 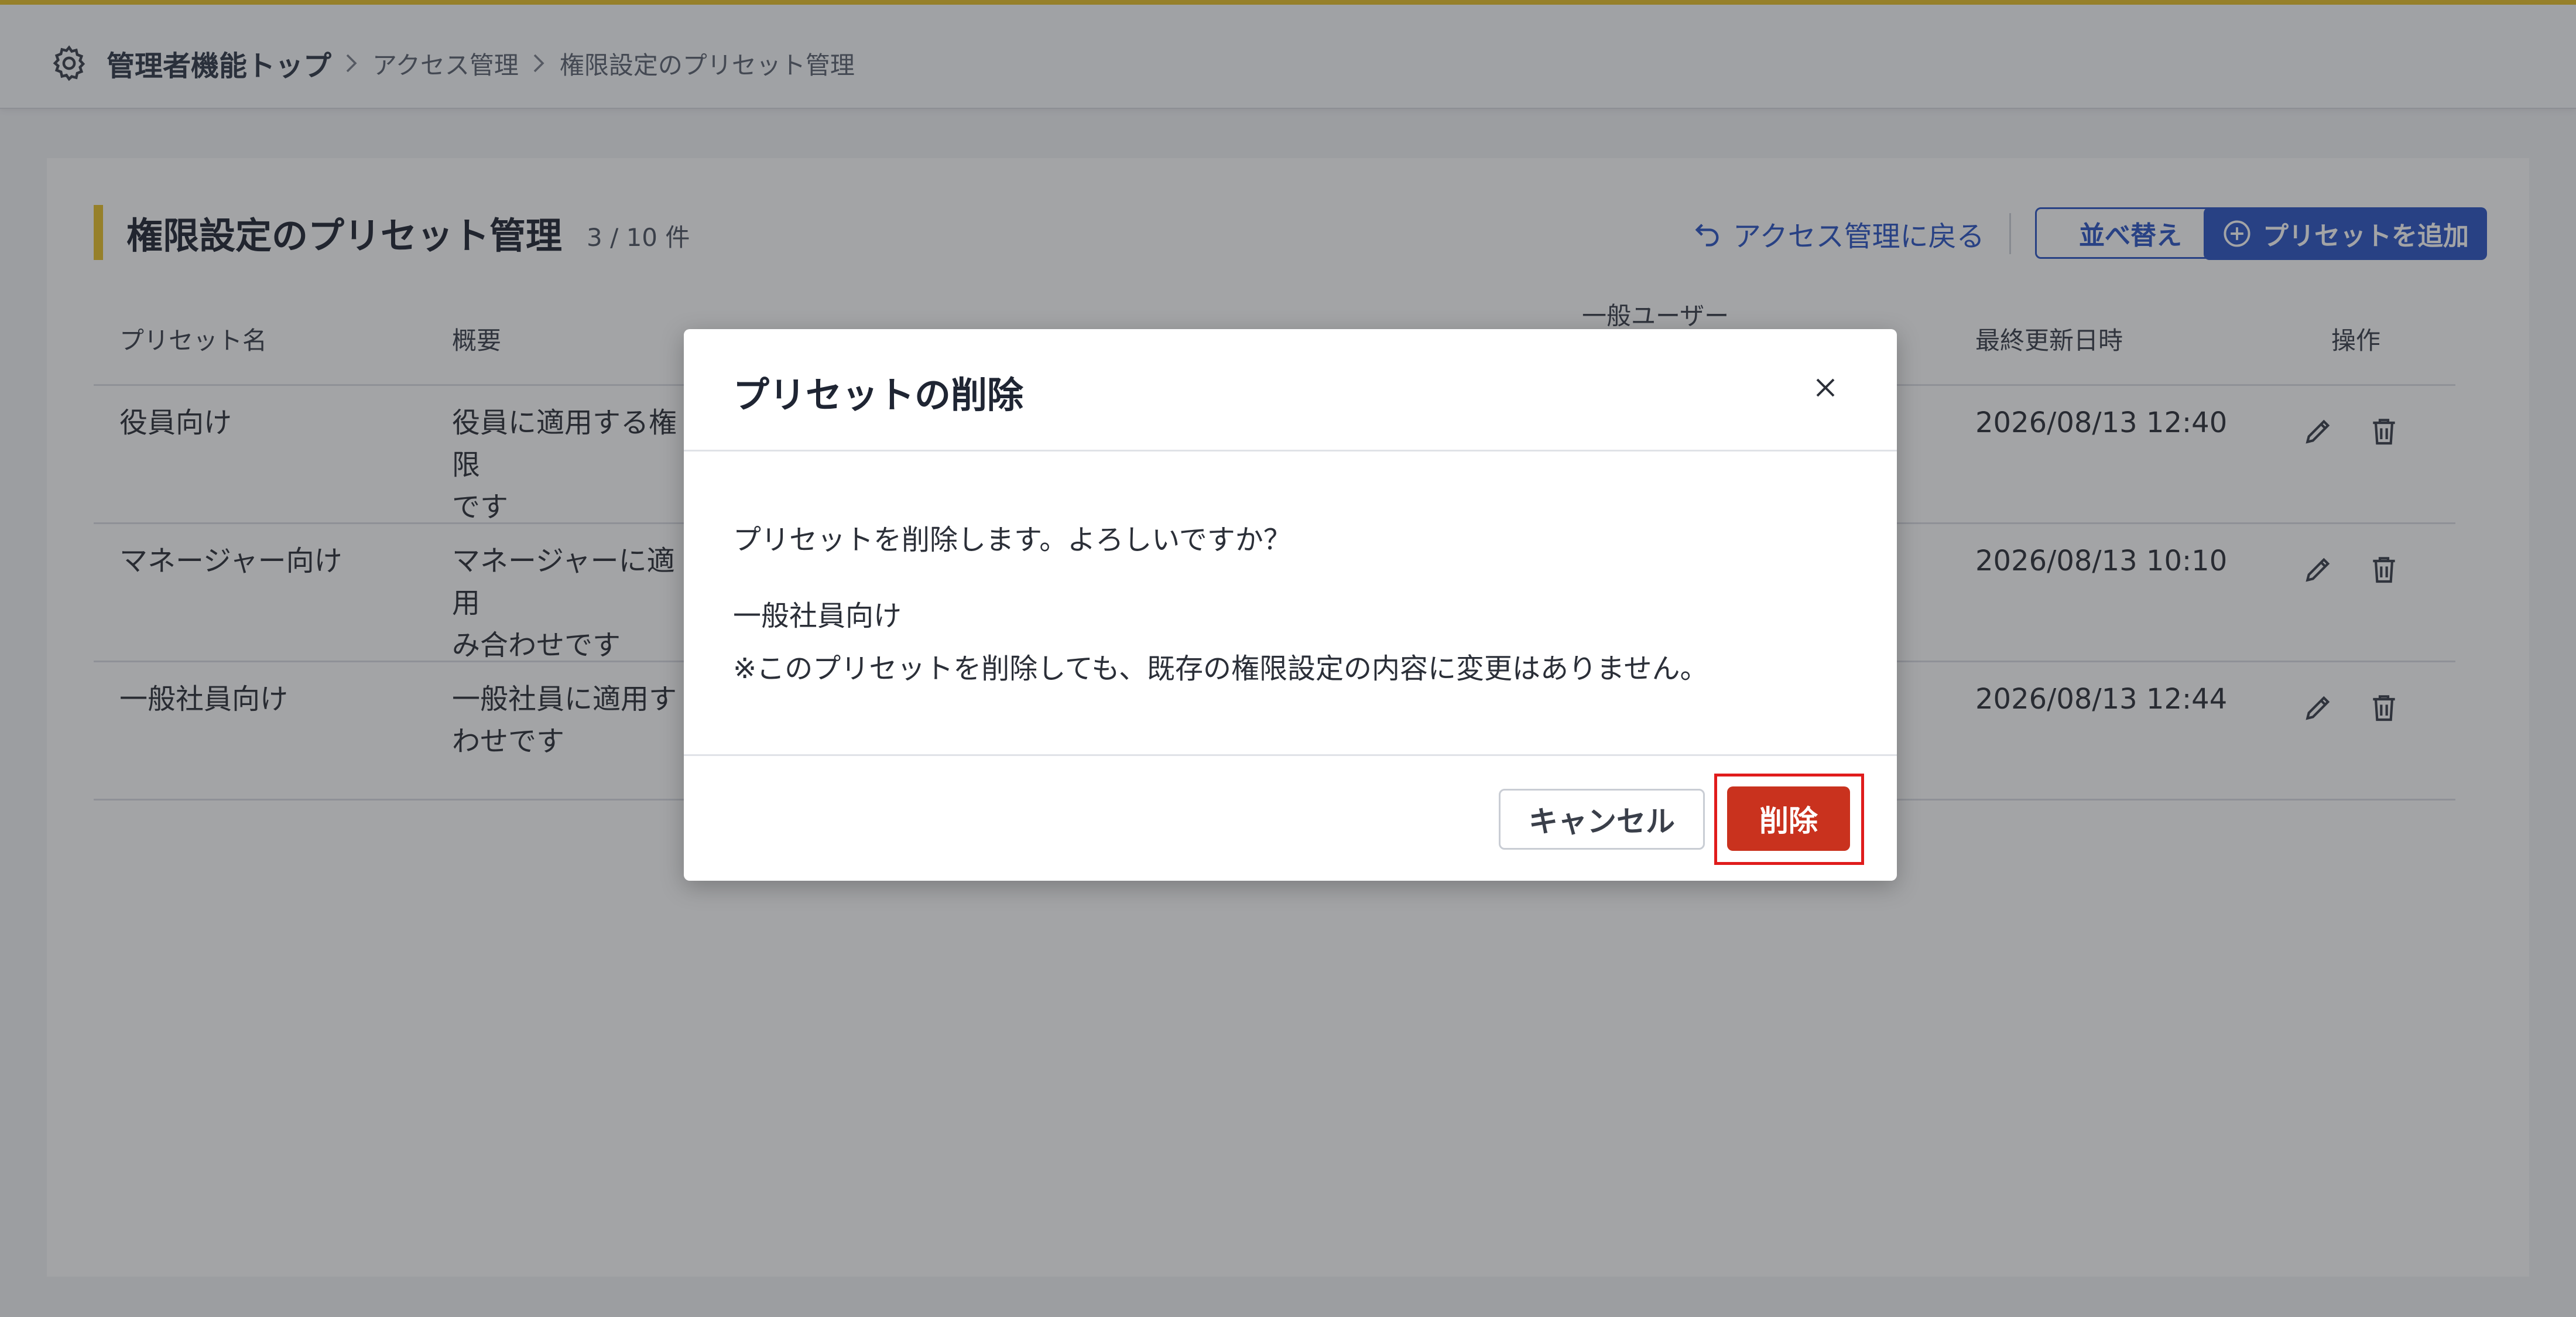 What do you see at coordinates (817, 616) in the screenshot?
I see `target-preset-name: 一般社員向け` at bounding box center [817, 616].